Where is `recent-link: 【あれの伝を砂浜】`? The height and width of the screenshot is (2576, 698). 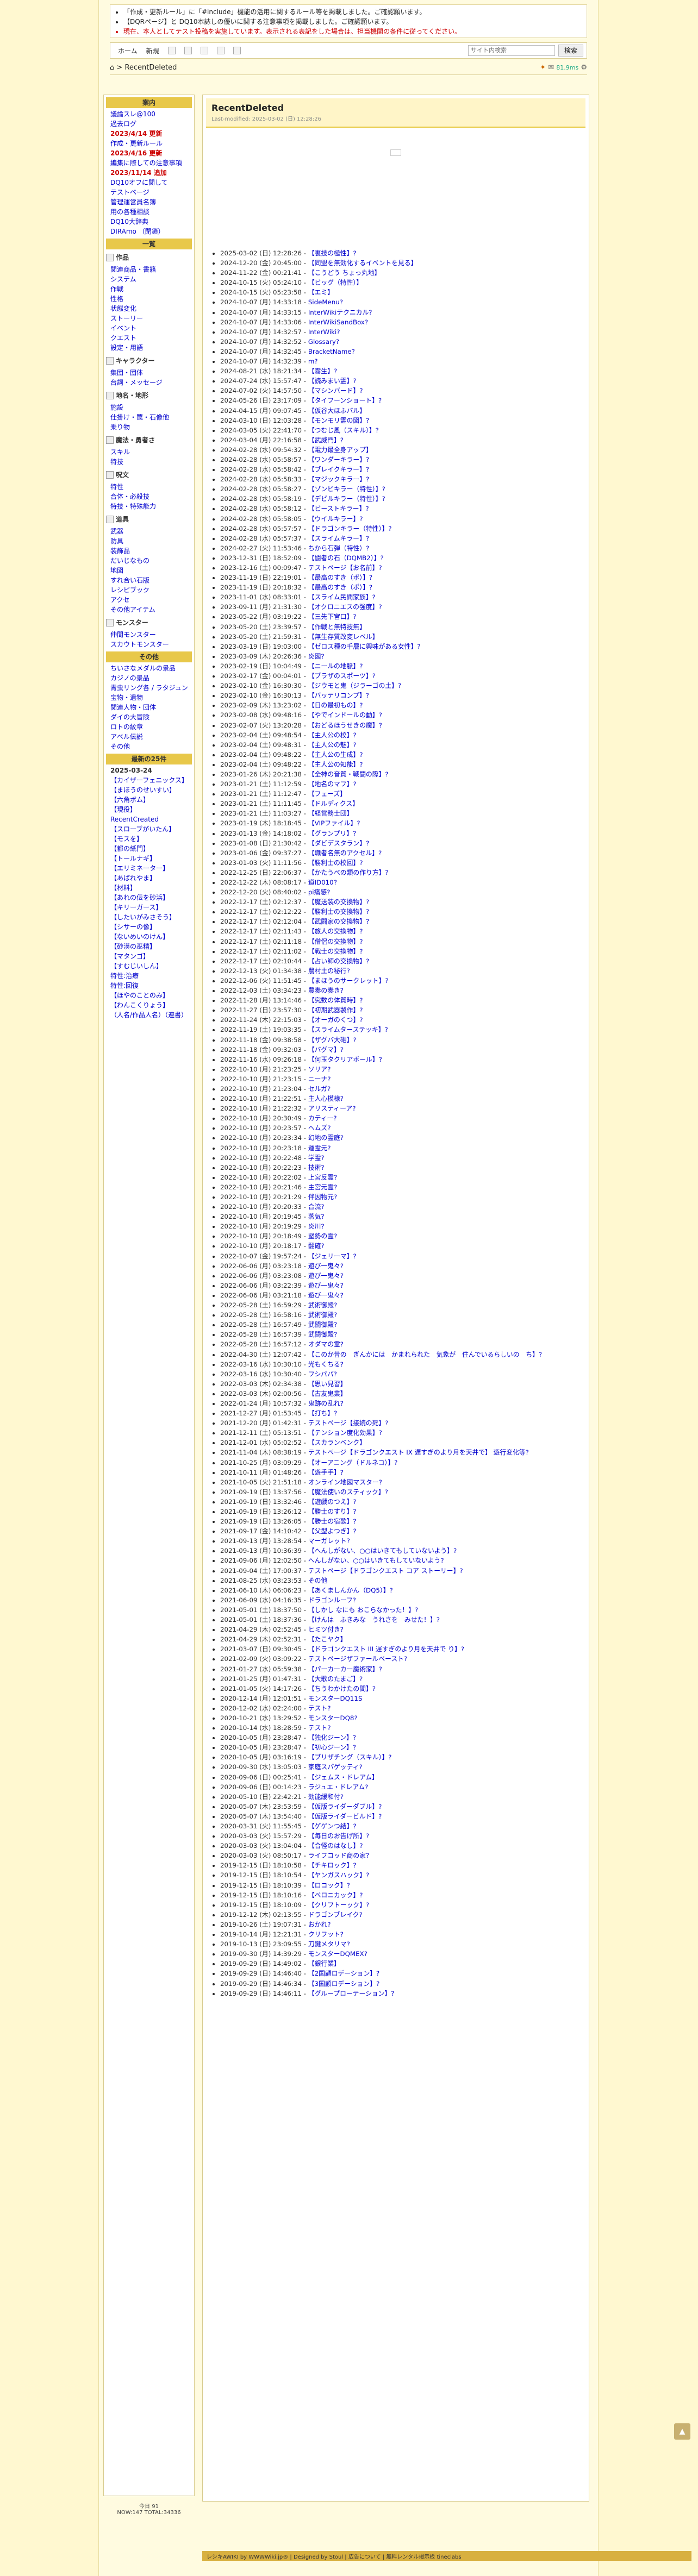
recent-link: 【あれの伝を砂浜】 is located at coordinates (149, 897).